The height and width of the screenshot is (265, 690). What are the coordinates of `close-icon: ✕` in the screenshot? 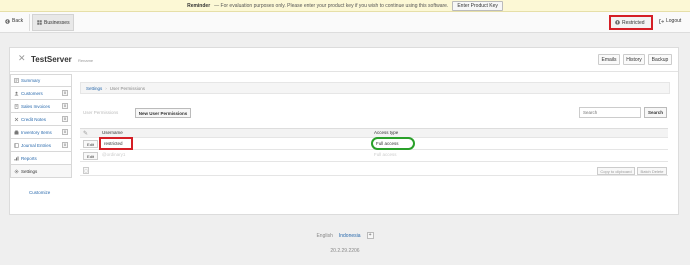 It's located at (22, 58).